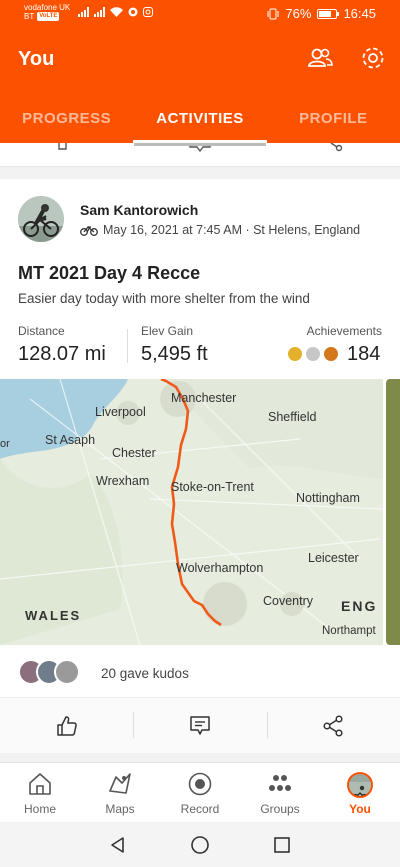 The width and height of the screenshot is (400, 867). Describe the element at coordinates (48, 16) in the screenshot. I see `volte-badge: VoLTE` at that location.